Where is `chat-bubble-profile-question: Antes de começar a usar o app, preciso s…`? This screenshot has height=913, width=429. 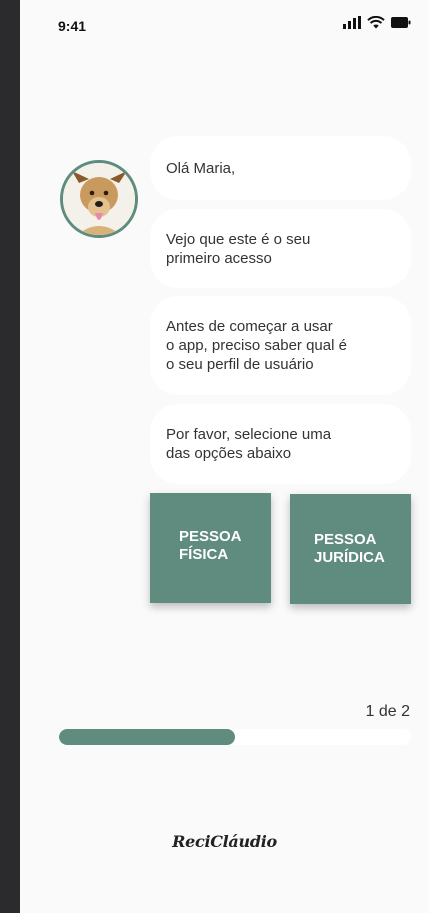
chat-bubble-profile-question: Antes de começar a usar o app, preciso s… is located at coordinates (280, 345).